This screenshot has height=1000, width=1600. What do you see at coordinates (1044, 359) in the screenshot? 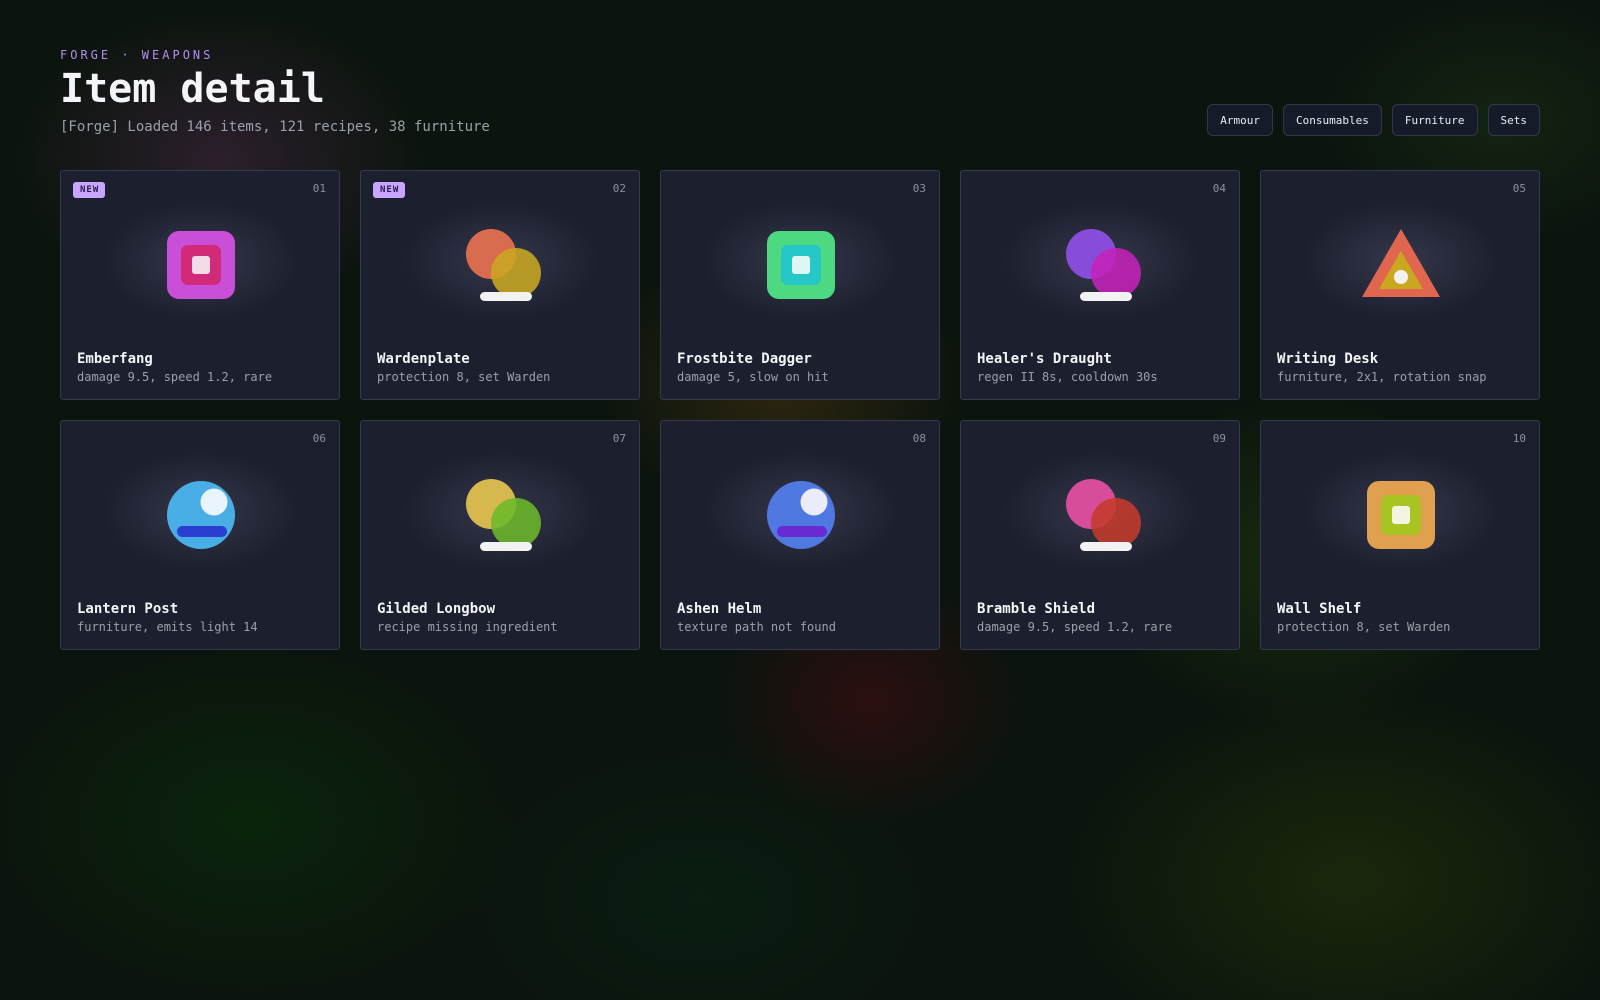
I see `item-name: Healer's Draught` at bounding box center [1044, 359].